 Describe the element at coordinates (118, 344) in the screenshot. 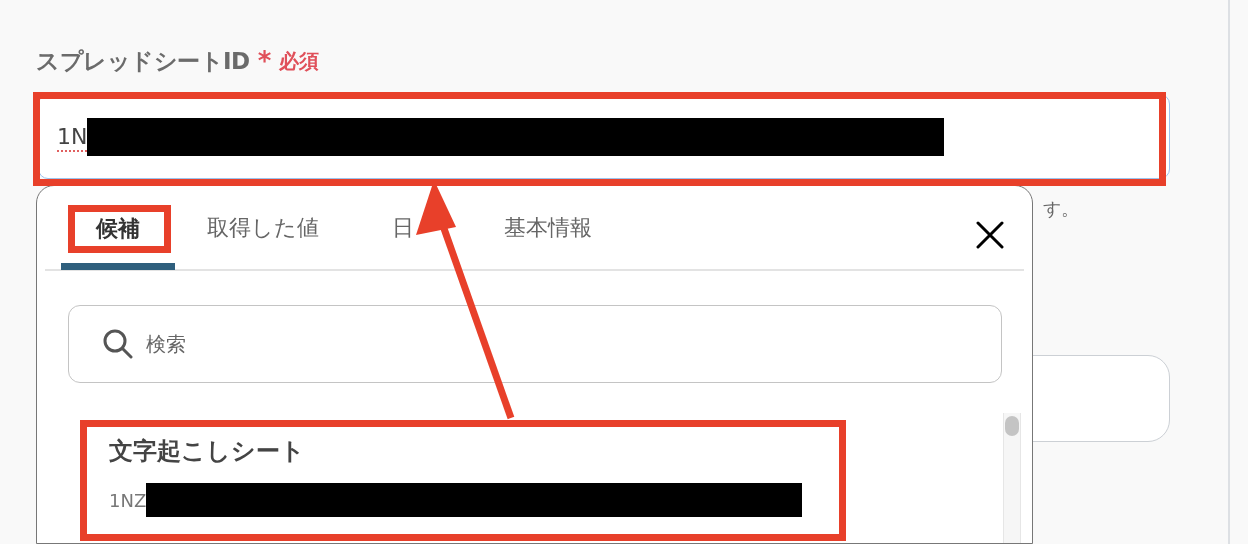

I see `search-icon` at that location.